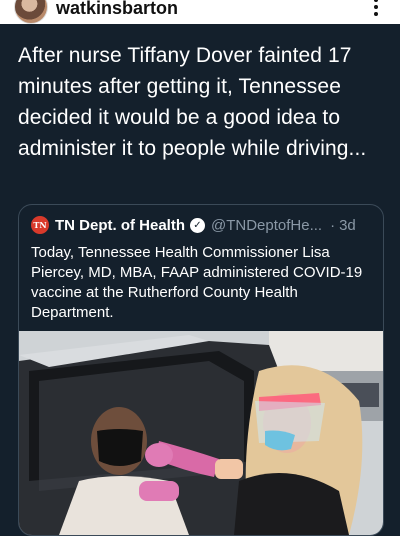 This screenshot has height=536, width=400. I want to click on profile-header: watkinsbarton, so click(200, 12).